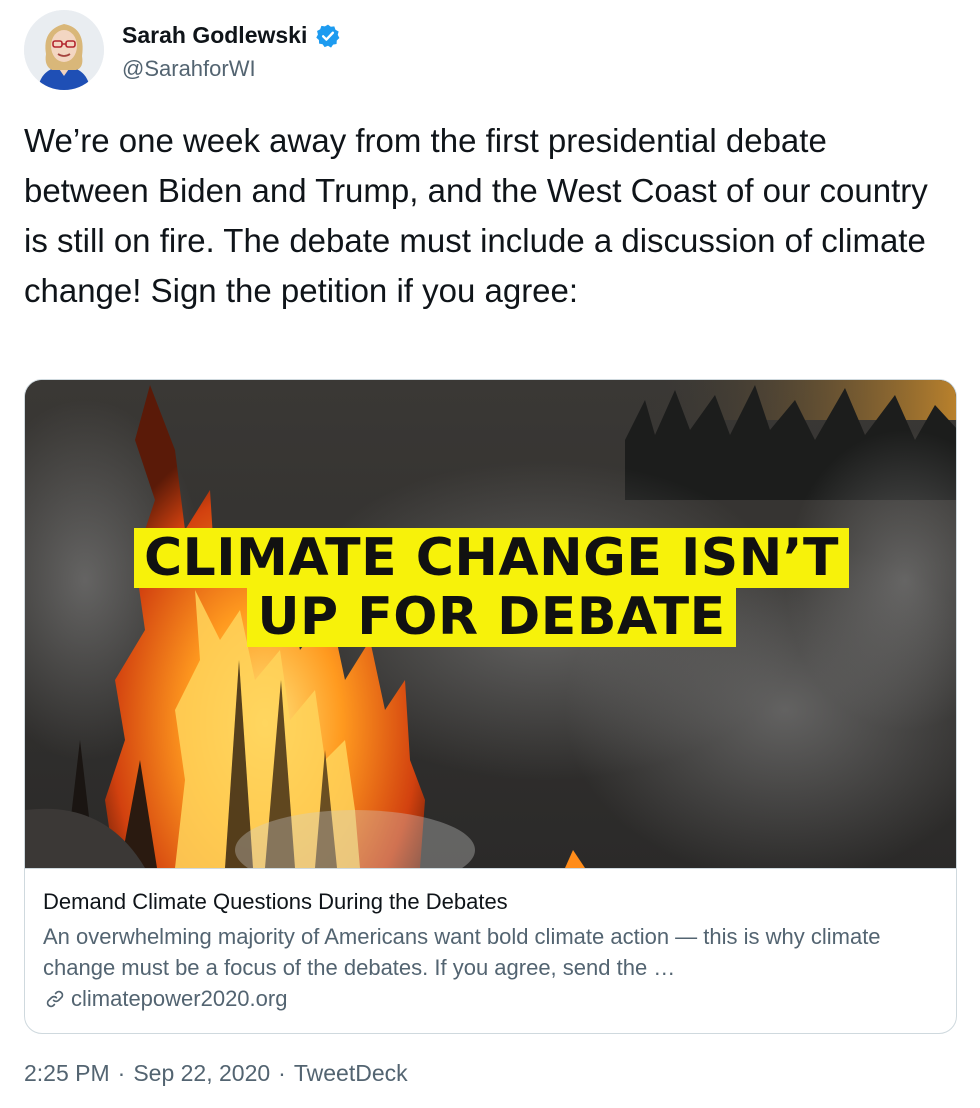 The image size is (980, 1108). Describe the element at coordinates (214, 35) in the screenshot. I see `author-name: Sarah Godlewski` at that location.